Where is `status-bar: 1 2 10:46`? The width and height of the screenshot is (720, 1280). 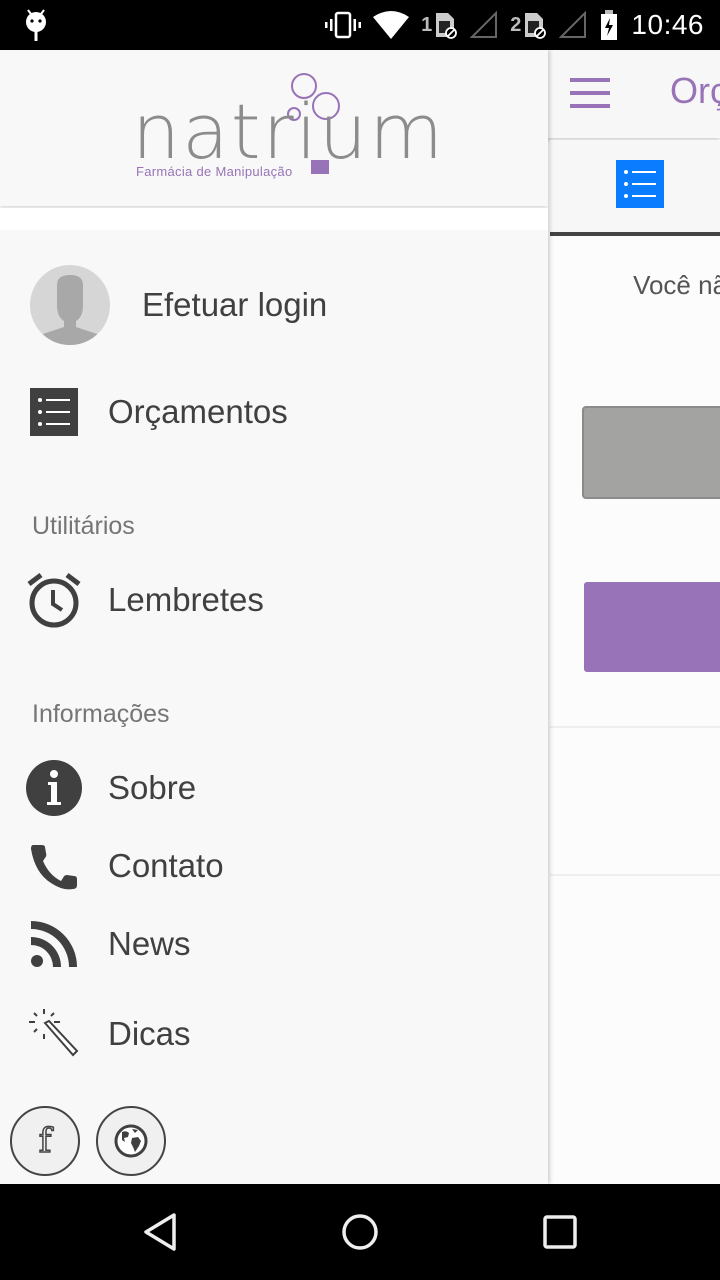 status-bar: 1 2 10:46 is located at coordinates (360, 25).